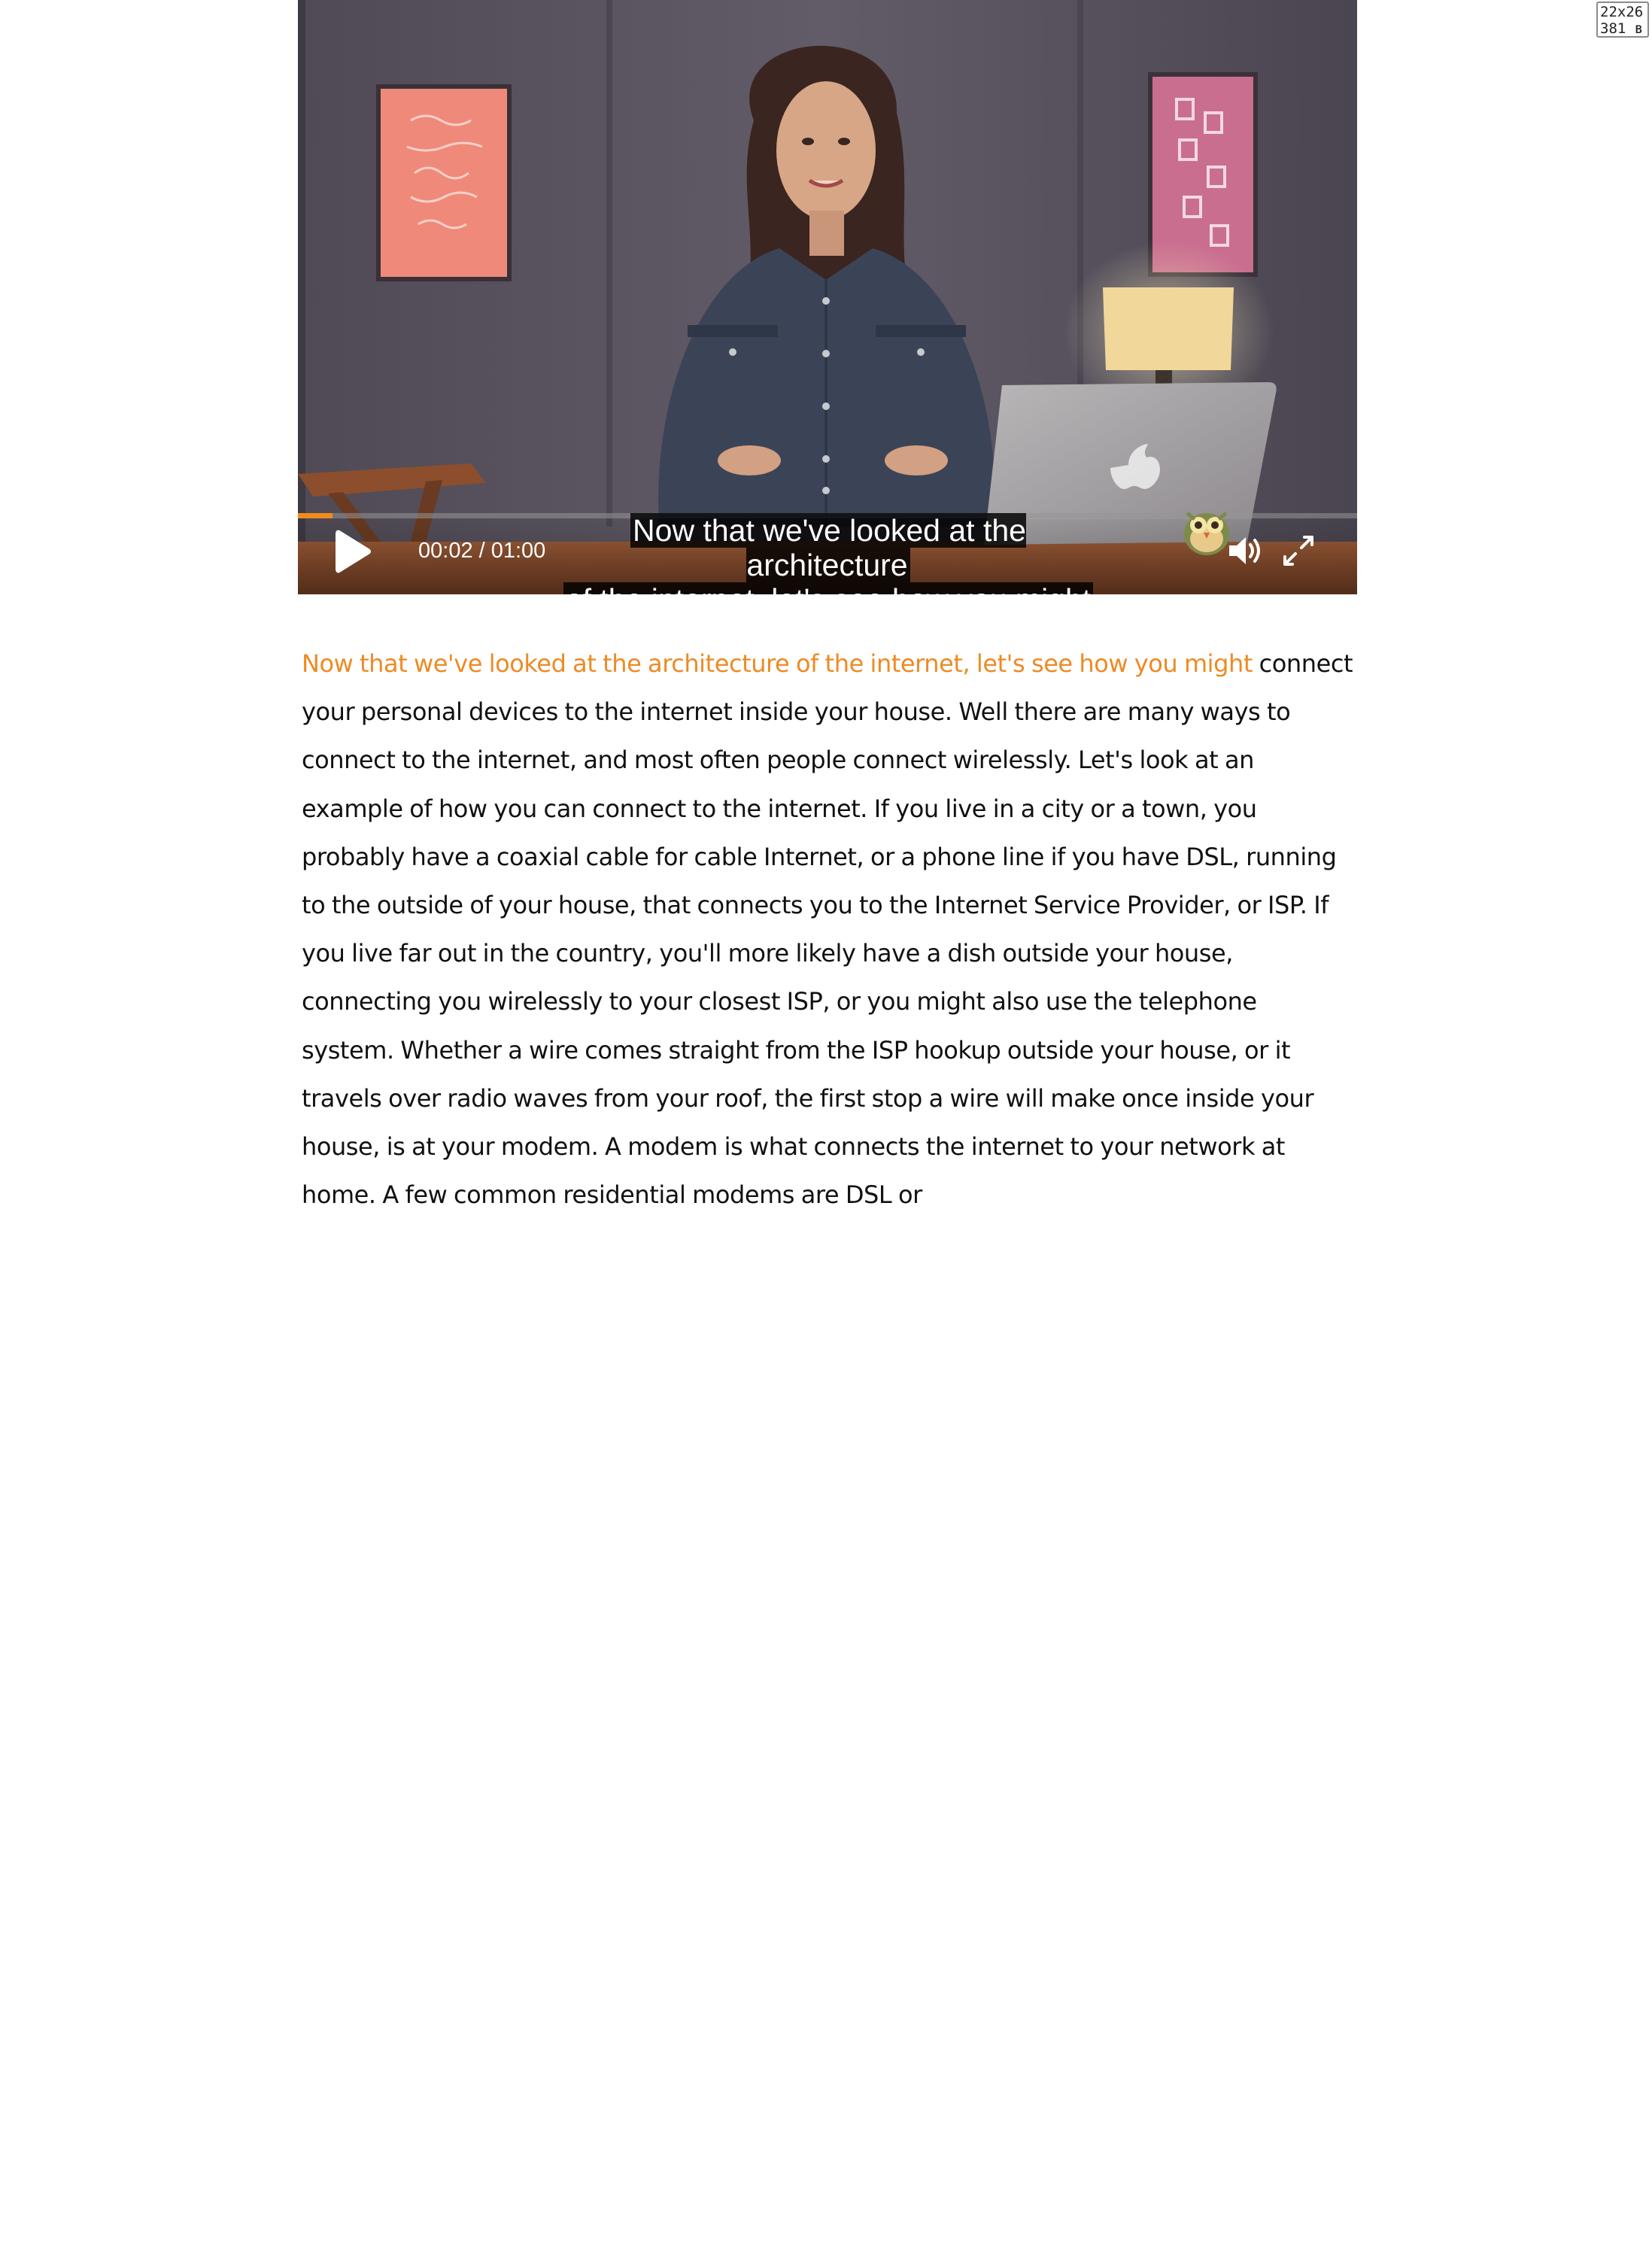  I want to click on size-badge-line2: 381 ʙ, so click(1622, 28).